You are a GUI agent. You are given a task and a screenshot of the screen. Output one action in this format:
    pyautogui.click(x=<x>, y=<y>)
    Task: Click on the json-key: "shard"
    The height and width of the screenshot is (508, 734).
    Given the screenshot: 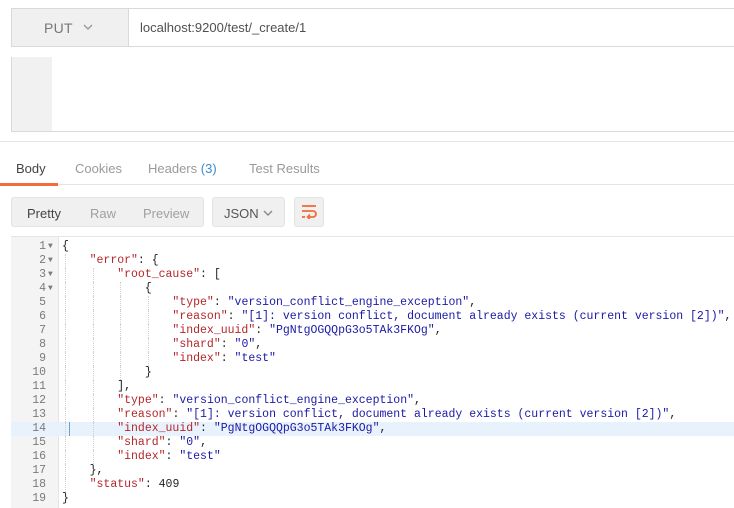 What is the action you would take?
    pyautogui.click(x=196, y=344)
    